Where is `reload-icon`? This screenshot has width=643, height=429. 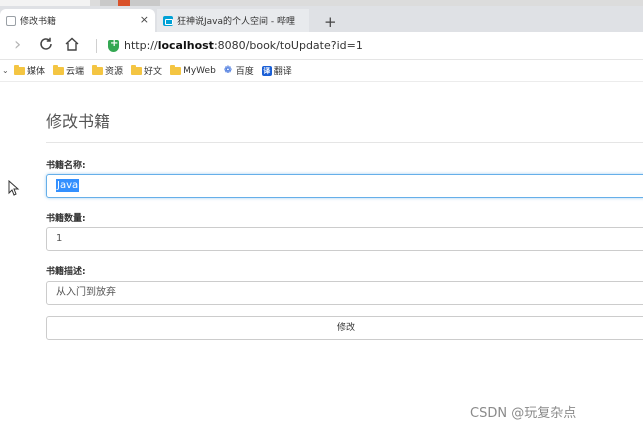
reload-icon is located at coordinates (46, 46).